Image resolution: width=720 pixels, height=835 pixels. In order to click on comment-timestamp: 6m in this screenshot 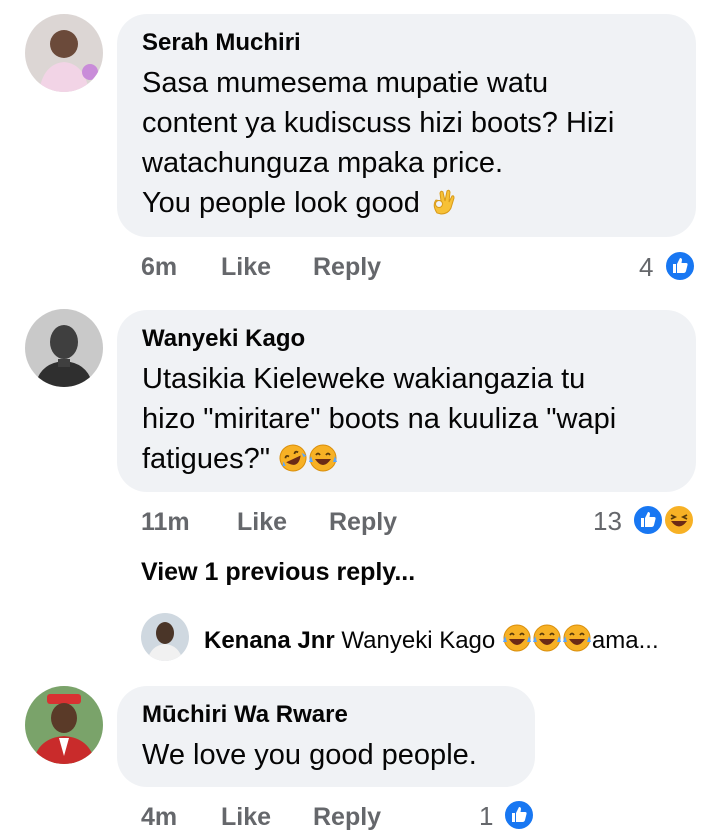, I will do `click(159, 267)`.